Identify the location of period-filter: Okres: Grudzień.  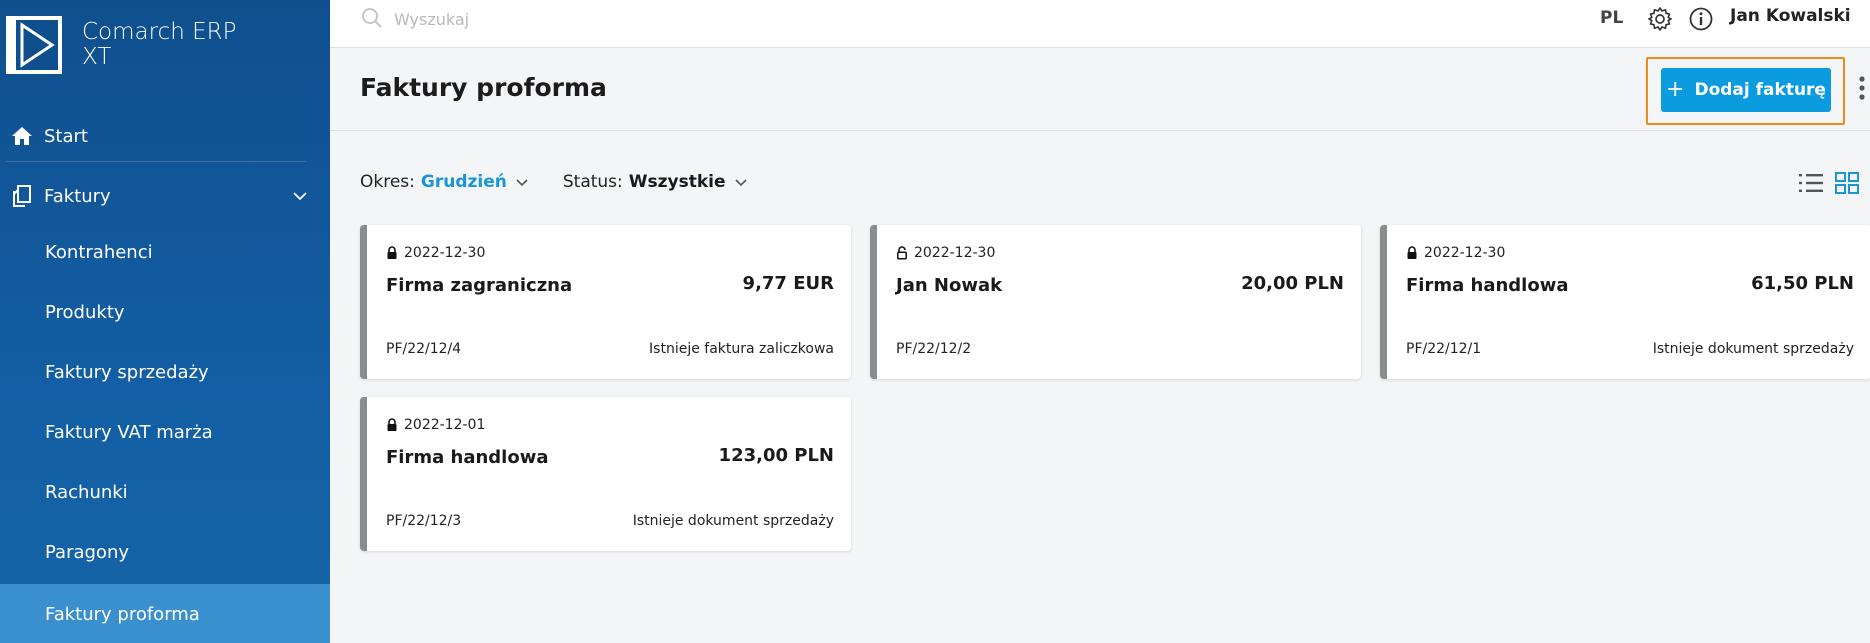
(444, 182).